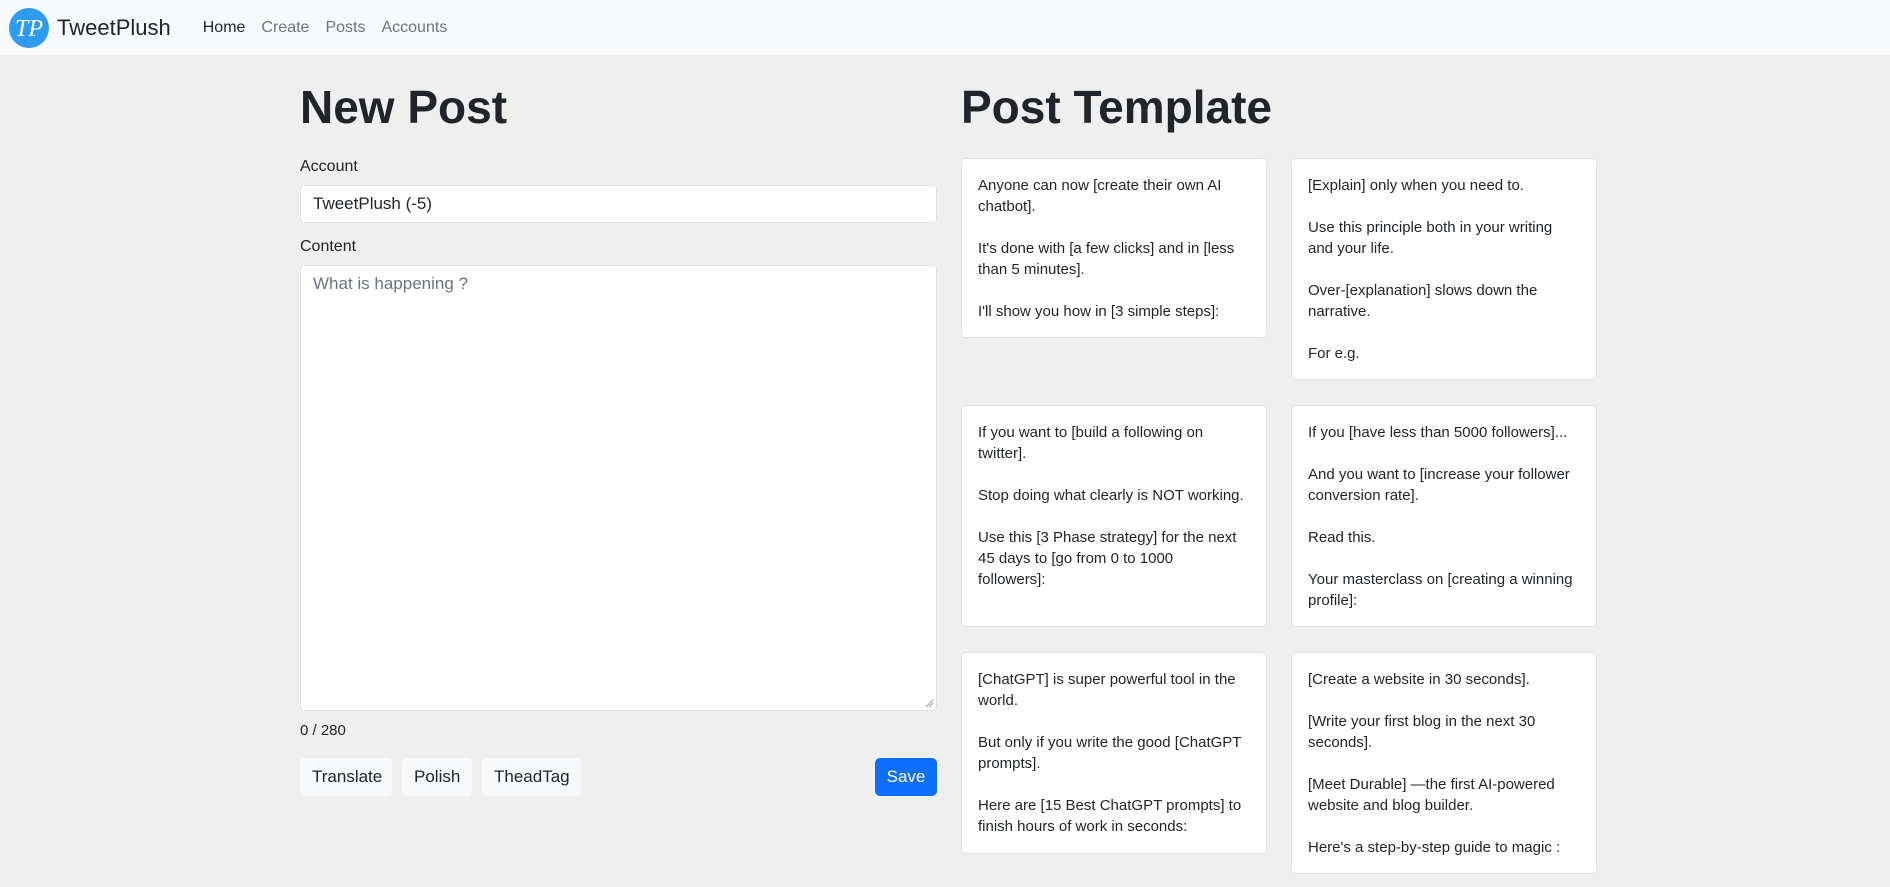 The height and width of the screenshot is (887, 1890). Describe the element at coordinates (1419, 679) in the screenshot. I see `template-paragraph: [Create a website in 30 seconds].` at that location.